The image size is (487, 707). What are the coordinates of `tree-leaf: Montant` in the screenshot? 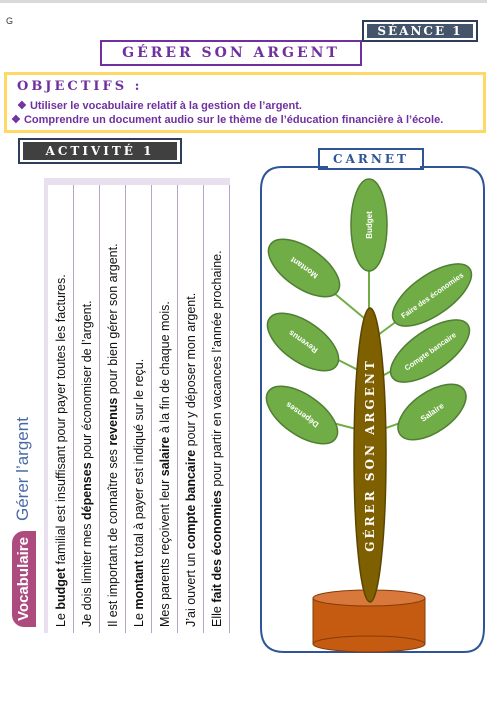 It's located at (304, 268).